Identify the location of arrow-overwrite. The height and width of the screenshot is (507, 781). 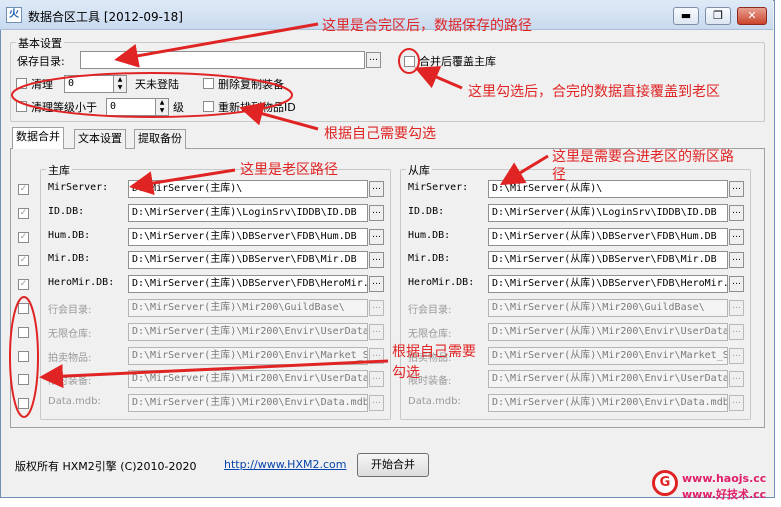
(438, 78).